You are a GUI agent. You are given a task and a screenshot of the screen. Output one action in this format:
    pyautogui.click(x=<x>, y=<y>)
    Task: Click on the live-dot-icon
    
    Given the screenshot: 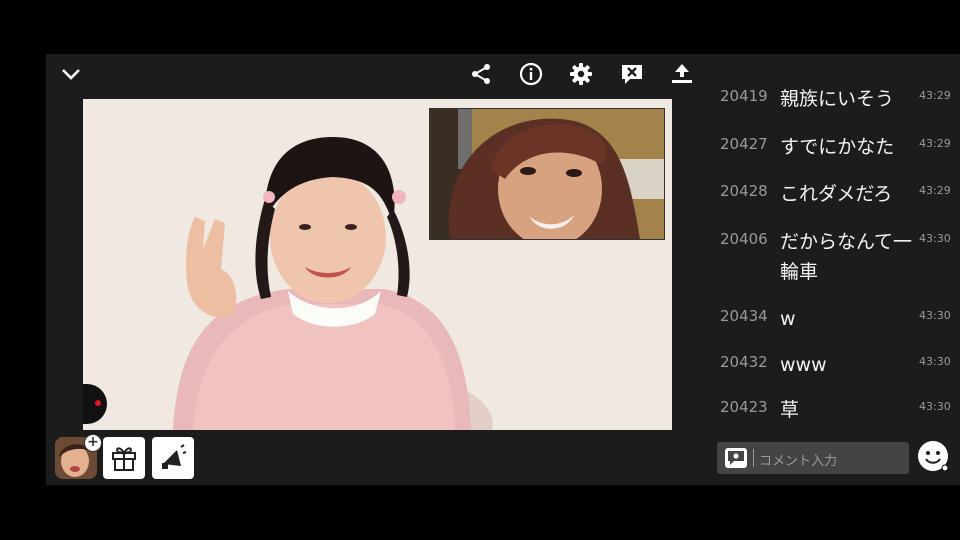 What is the action you would take?
    pyautogui.click(x=98, y=403)
    